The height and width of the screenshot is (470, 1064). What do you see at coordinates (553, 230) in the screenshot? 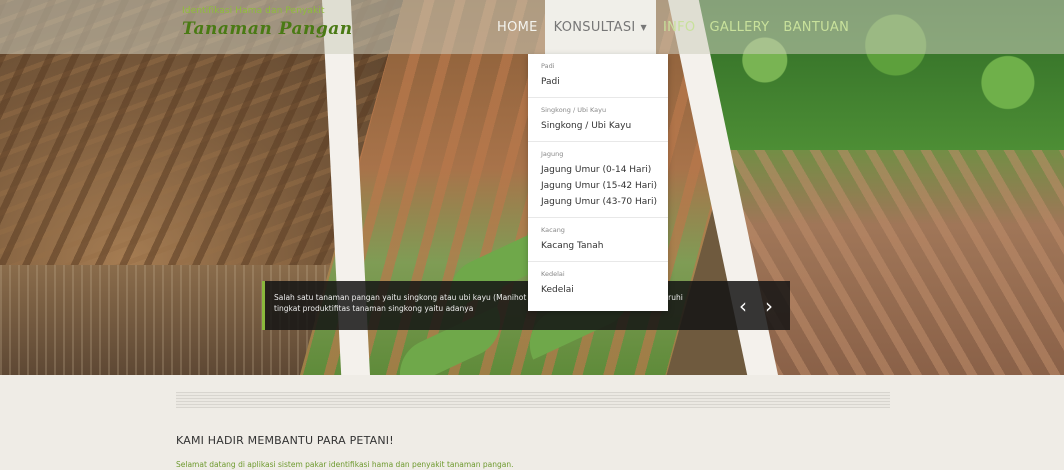
I see `dropdown-header: Kacang` at bounding box center [553, 230].